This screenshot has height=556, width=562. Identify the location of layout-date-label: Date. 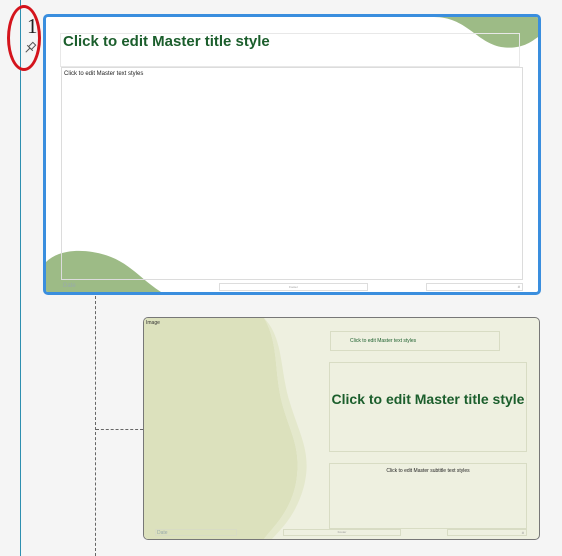
(162, 533).